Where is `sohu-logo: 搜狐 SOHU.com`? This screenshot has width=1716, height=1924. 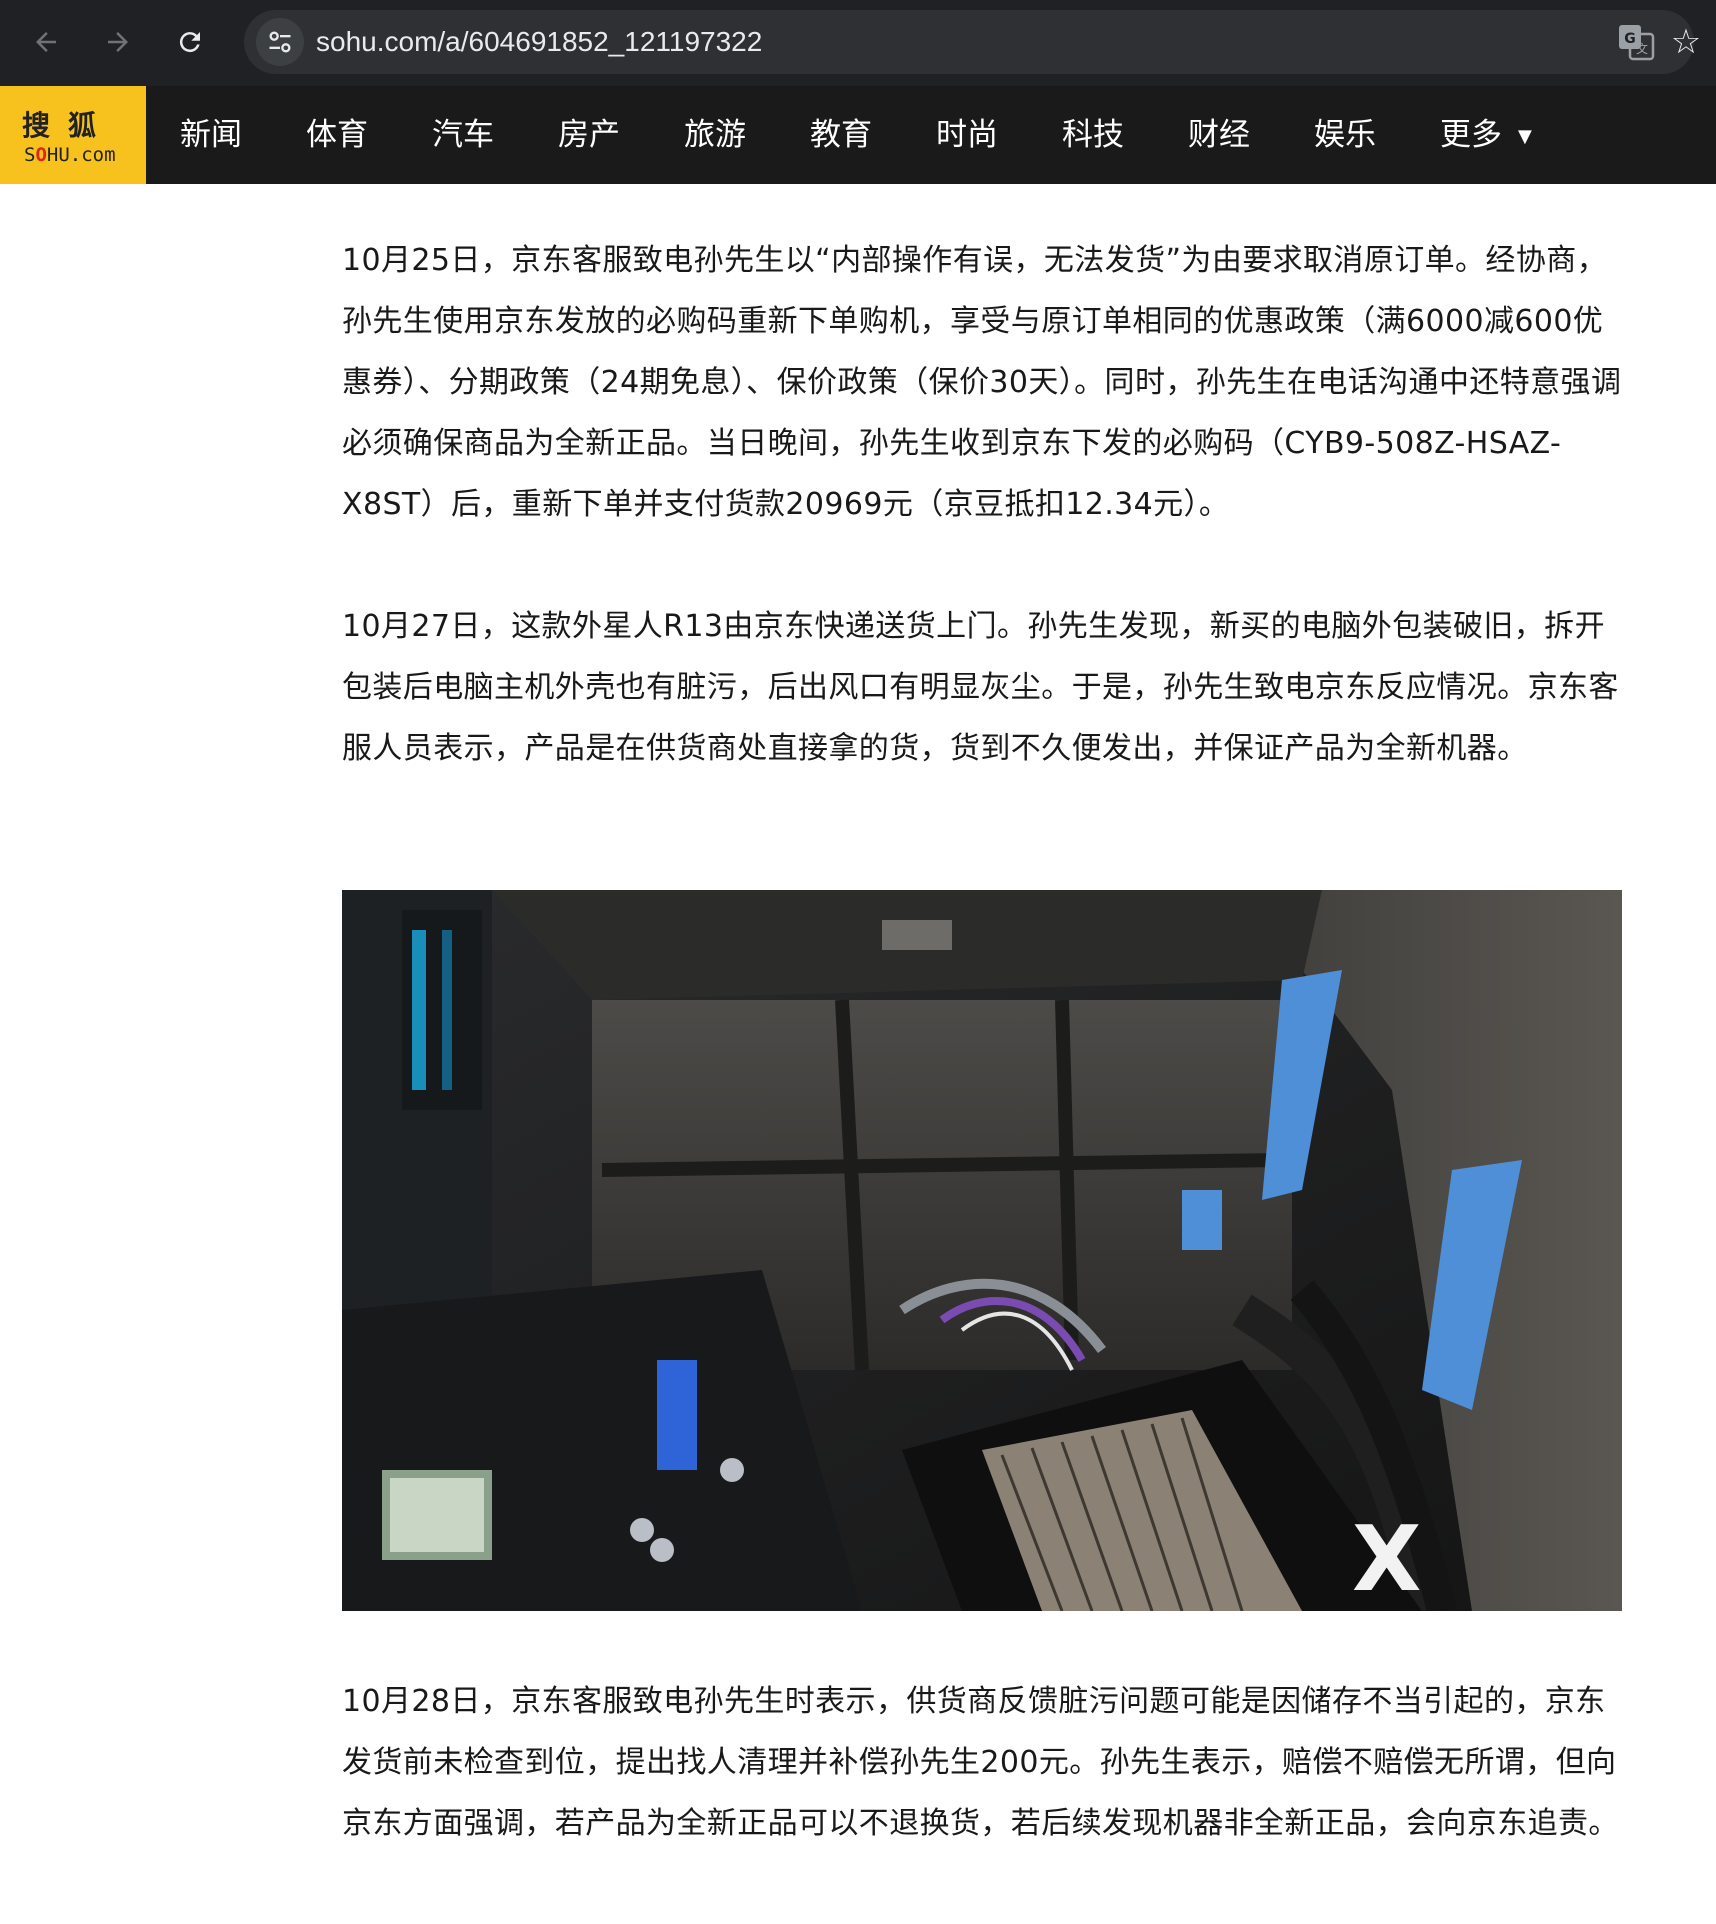 sohu-logo: 搜狐 SOHU.com is located at coordinates (73, 135).